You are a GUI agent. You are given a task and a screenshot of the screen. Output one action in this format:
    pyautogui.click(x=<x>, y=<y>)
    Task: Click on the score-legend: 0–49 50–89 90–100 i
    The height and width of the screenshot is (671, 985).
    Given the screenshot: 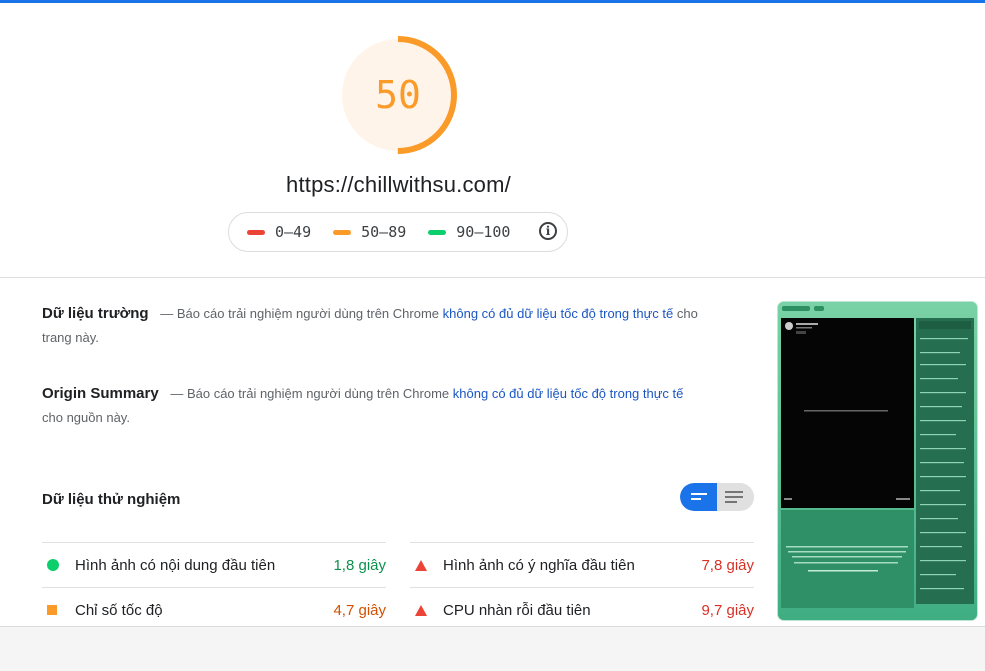 What is the action you would take?
    pyautogui.click(x=398, y=232)
    